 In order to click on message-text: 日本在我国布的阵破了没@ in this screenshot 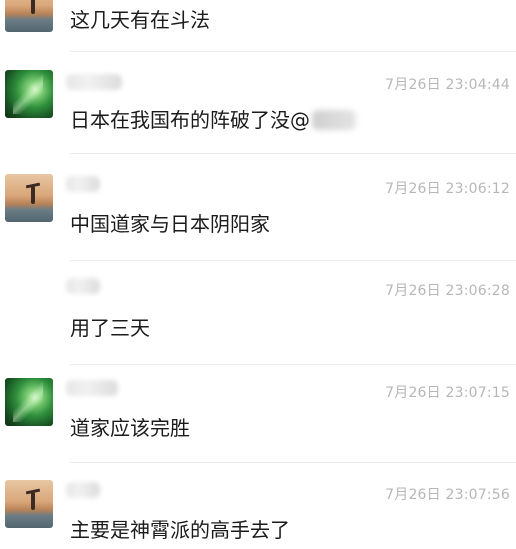, I will do `click(213, 118)`.